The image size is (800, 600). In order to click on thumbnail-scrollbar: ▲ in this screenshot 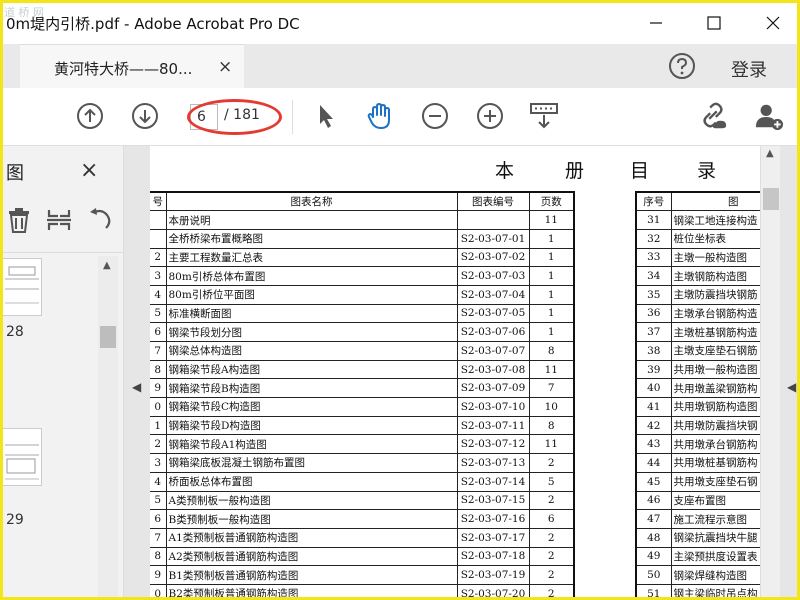, I will do `click(108, 428)`.